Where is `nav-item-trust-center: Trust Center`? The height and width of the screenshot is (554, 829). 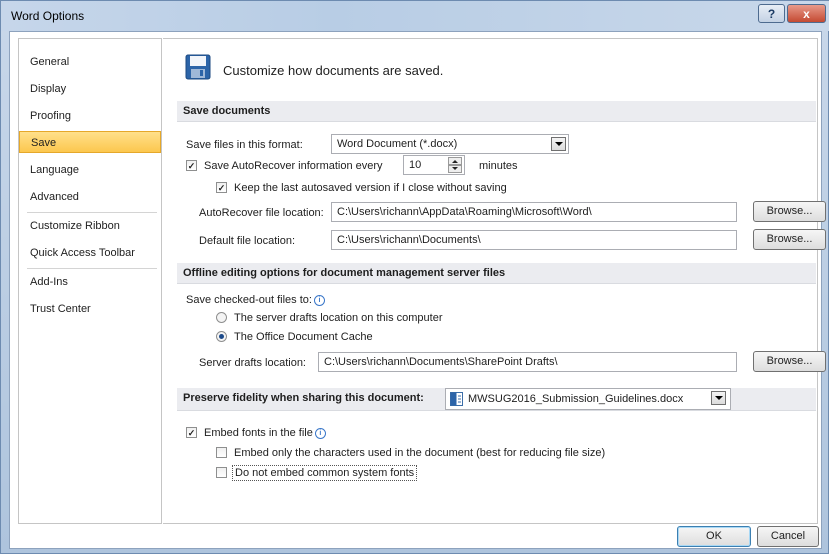
nav-item-trust-center: Trust Center is located at coordinates (90, 309).